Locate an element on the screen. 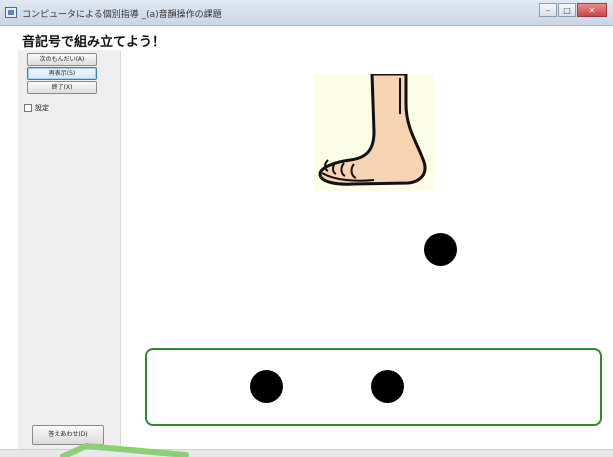 The width and height of the screenshot is (613, 457). replay-button: 再表示(S) is located at coordinates (62, 73).